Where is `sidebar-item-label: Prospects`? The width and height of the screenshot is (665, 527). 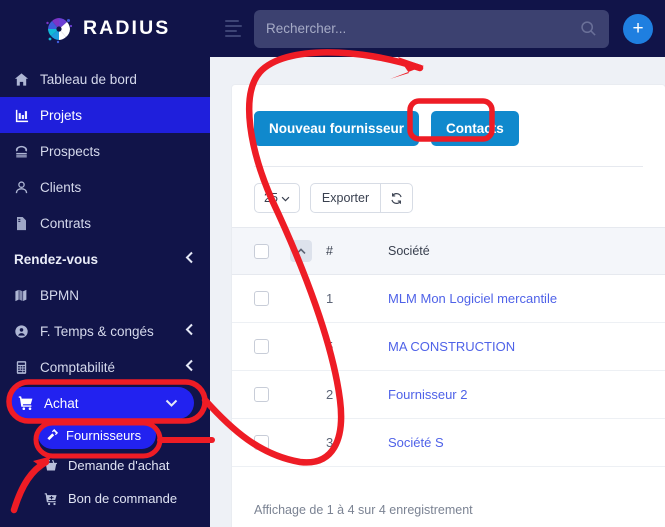
sidebar-item-label: Prospects is located at coordinates (70, 151).